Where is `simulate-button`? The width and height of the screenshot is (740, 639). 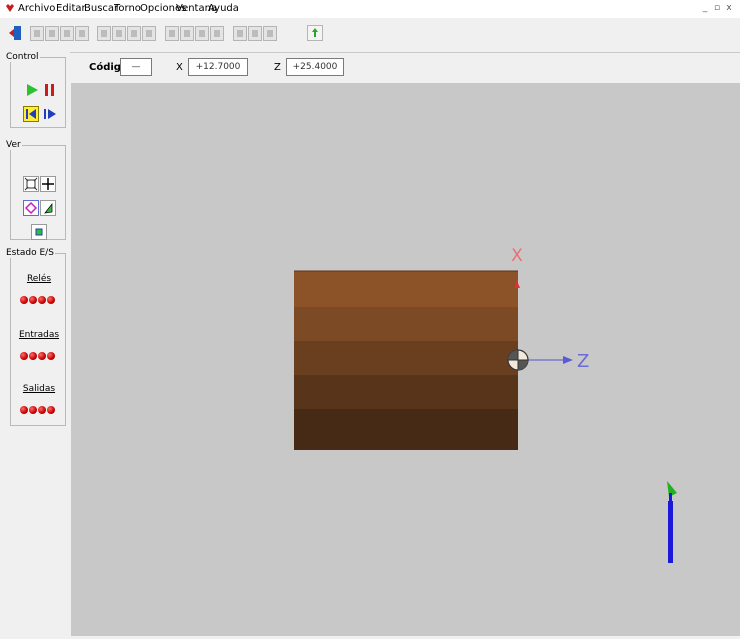 simulate-button is located at coordinates (240, 33).